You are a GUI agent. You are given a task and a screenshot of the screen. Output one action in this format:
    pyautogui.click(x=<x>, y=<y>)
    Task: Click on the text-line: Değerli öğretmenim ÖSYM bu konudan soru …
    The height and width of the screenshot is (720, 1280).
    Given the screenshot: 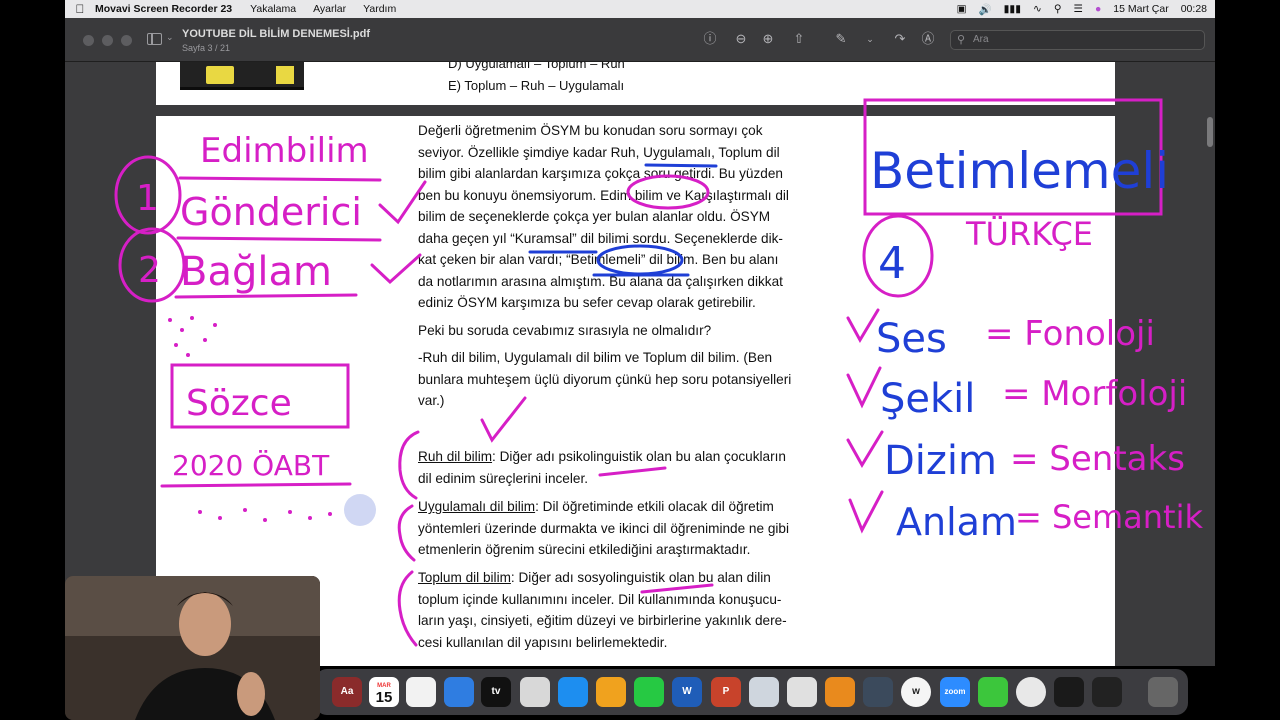 What is the action you would take?
    pyautogui.click(x=590, y=130)
    